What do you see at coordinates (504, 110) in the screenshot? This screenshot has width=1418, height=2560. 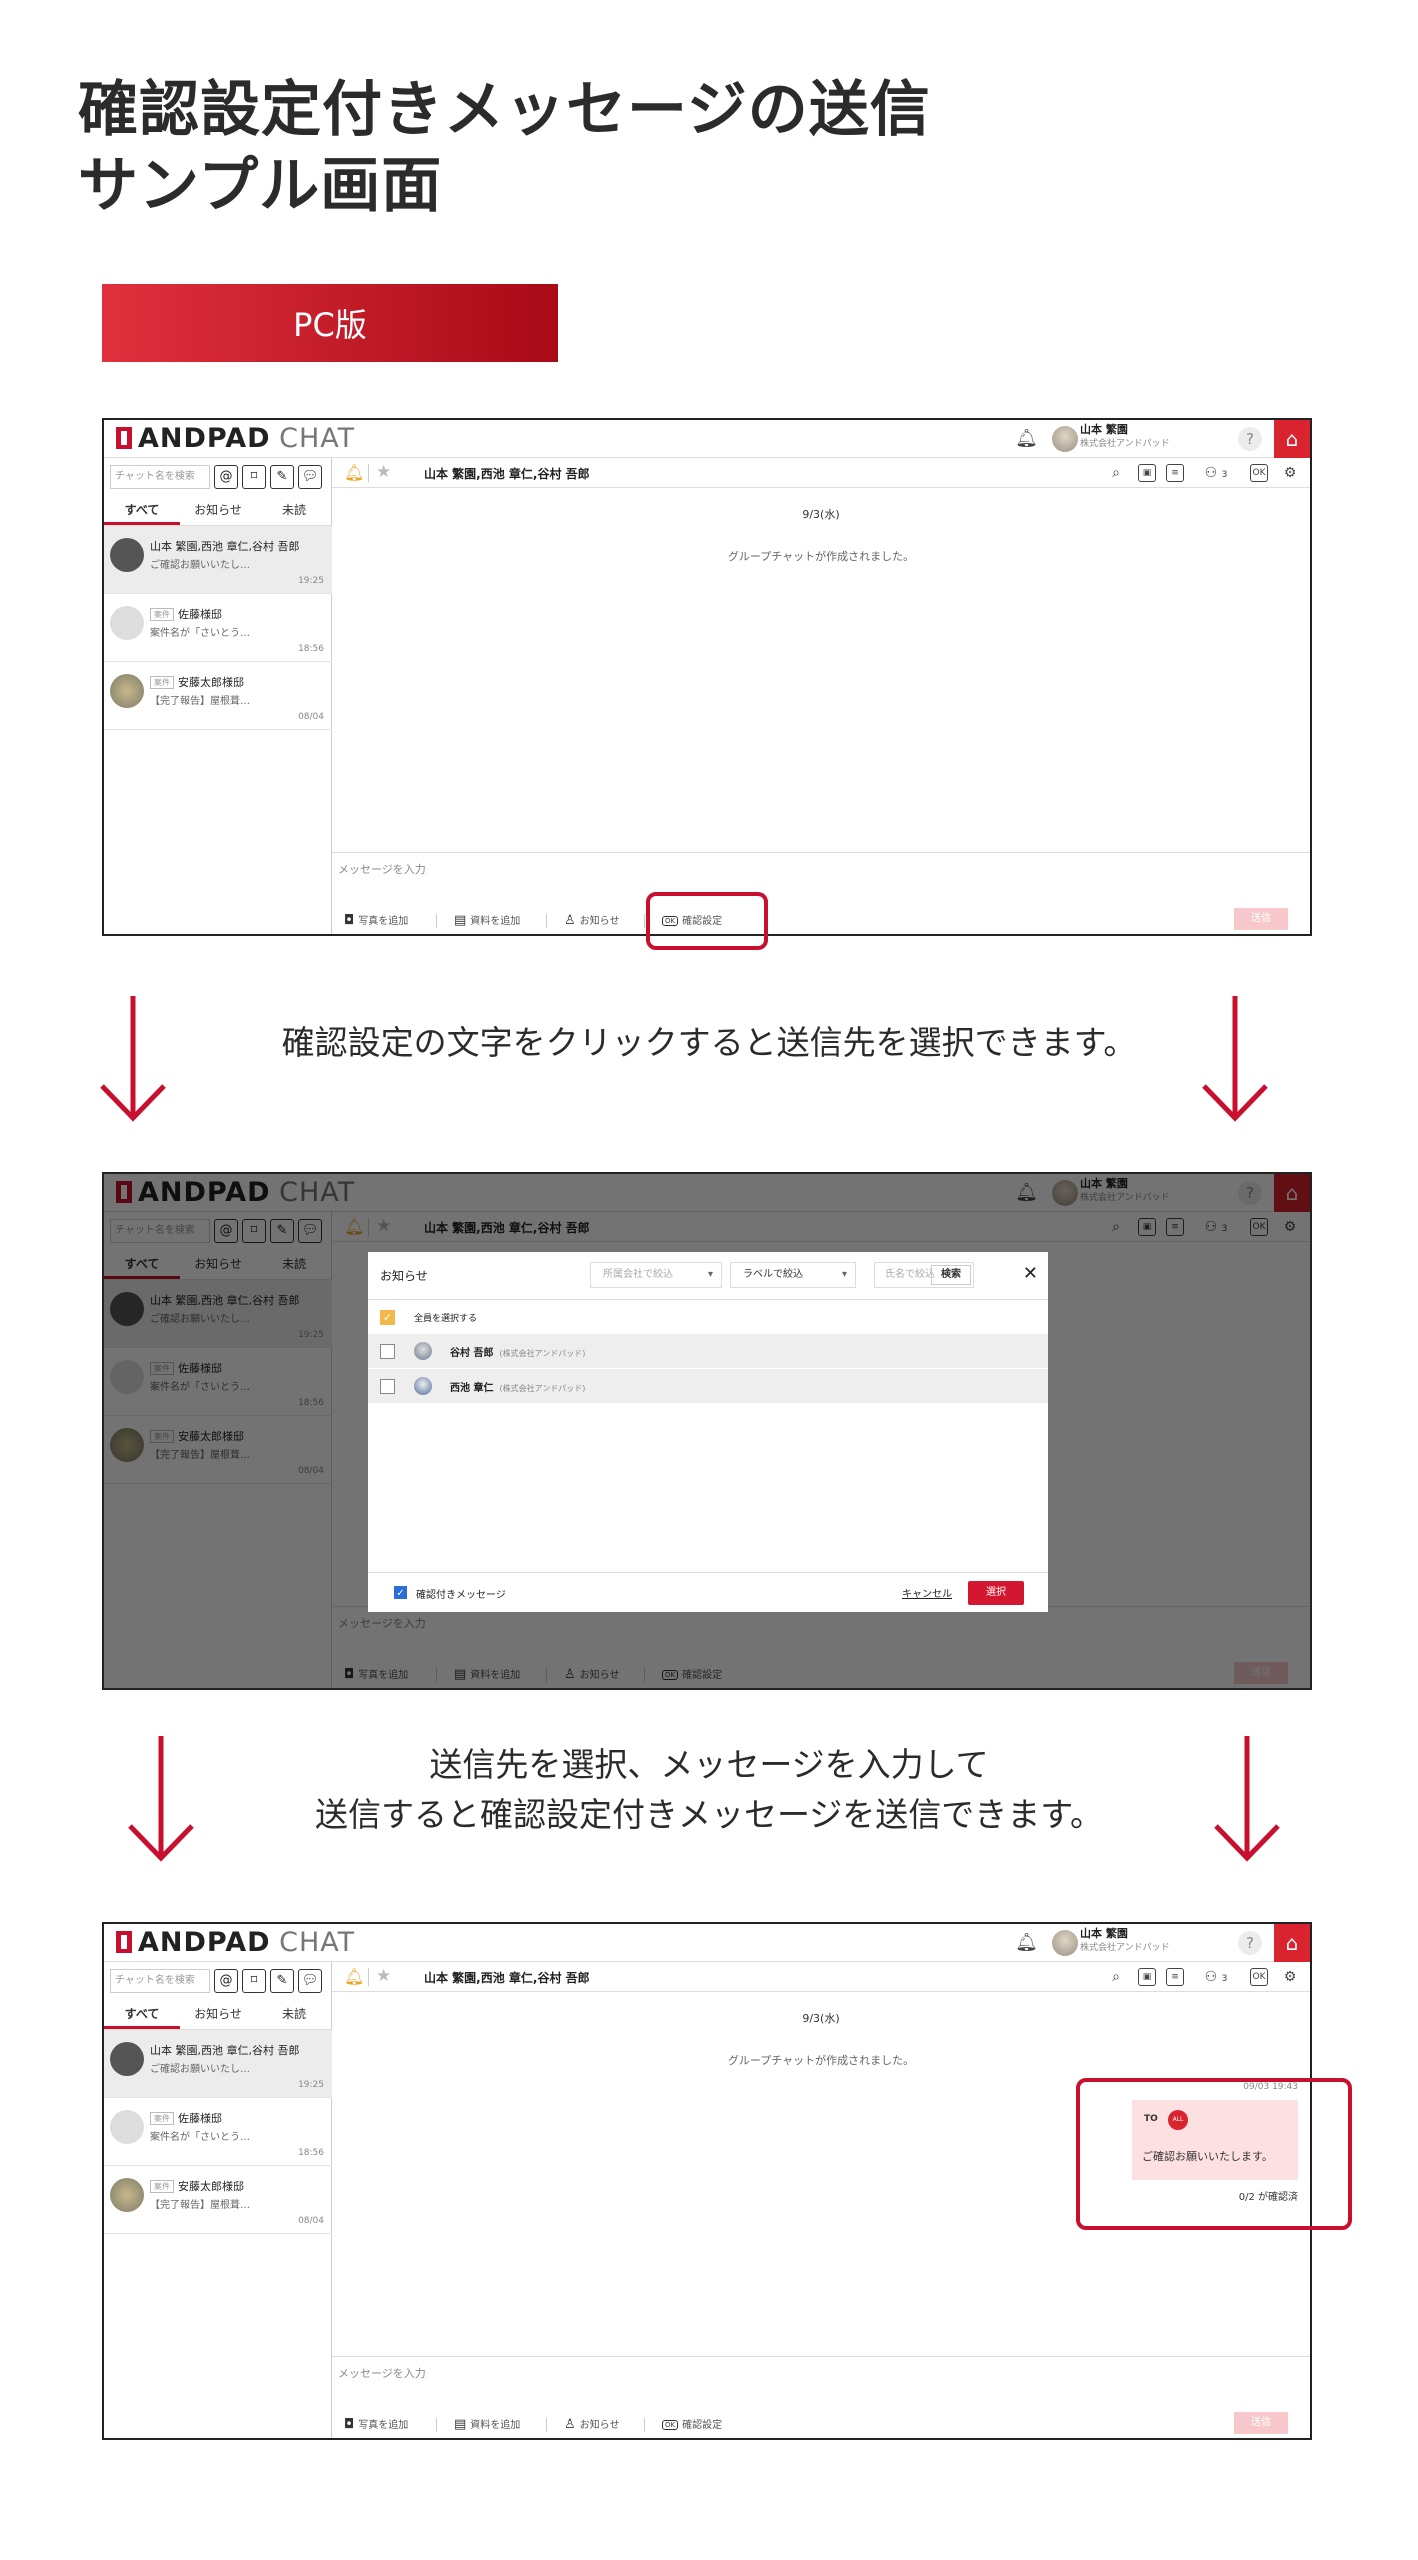 I see `page-title-line1: 確認設定付きメッセージの送信` at bounding box center [504, 110].